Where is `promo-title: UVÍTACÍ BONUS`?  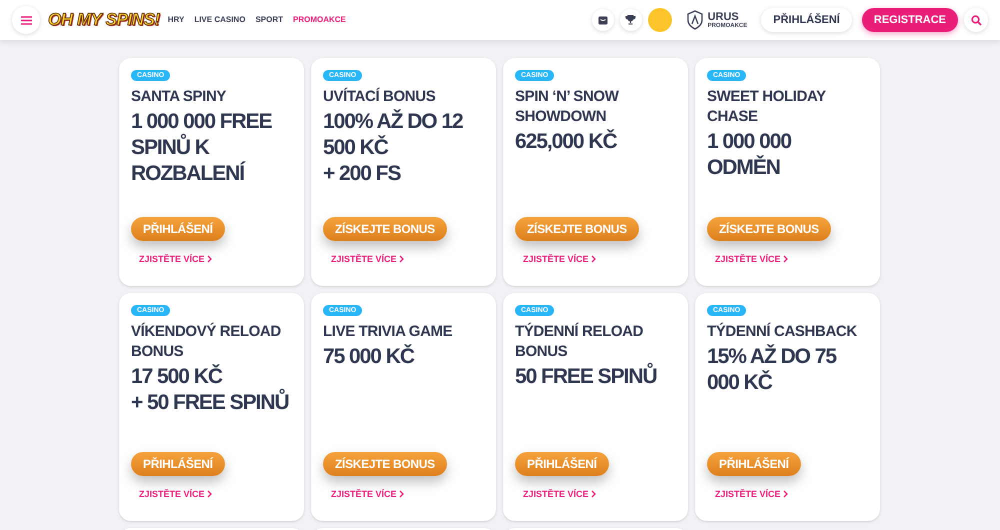 promo-title: UVÍTACÍ BONUS is located at coordinates (379, 97).